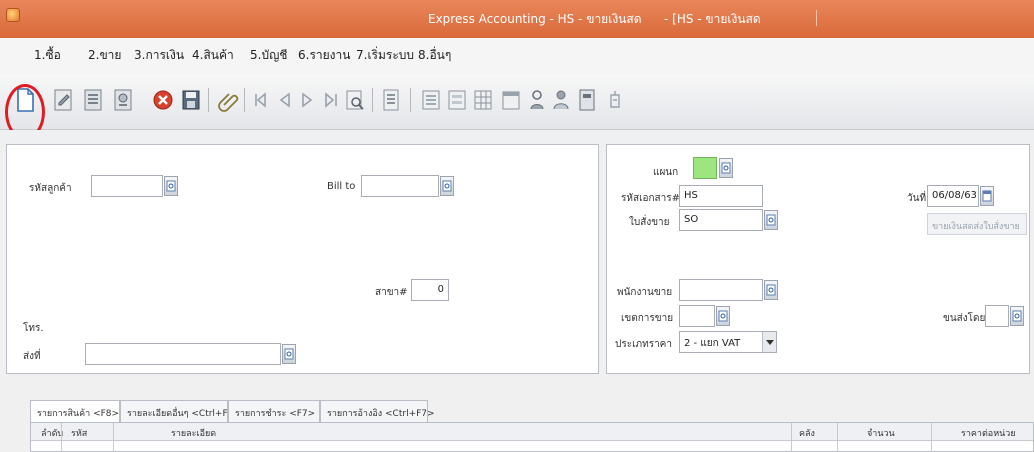  What do you see at coordinates (917, 198) in the screenshot?
I see `date-label: วันที่` at bounding box center [917, 198].